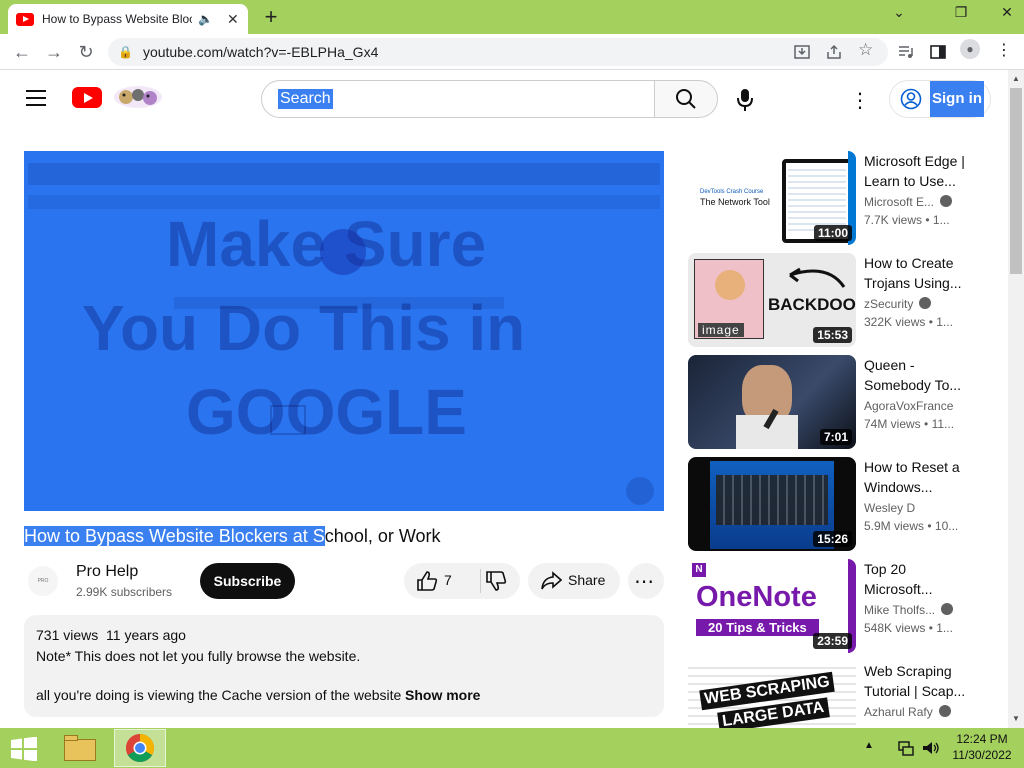  What do you see at coordinates (931, 748) in the screenshot?
I see `volume-icon` at bounding box center [931, 748].